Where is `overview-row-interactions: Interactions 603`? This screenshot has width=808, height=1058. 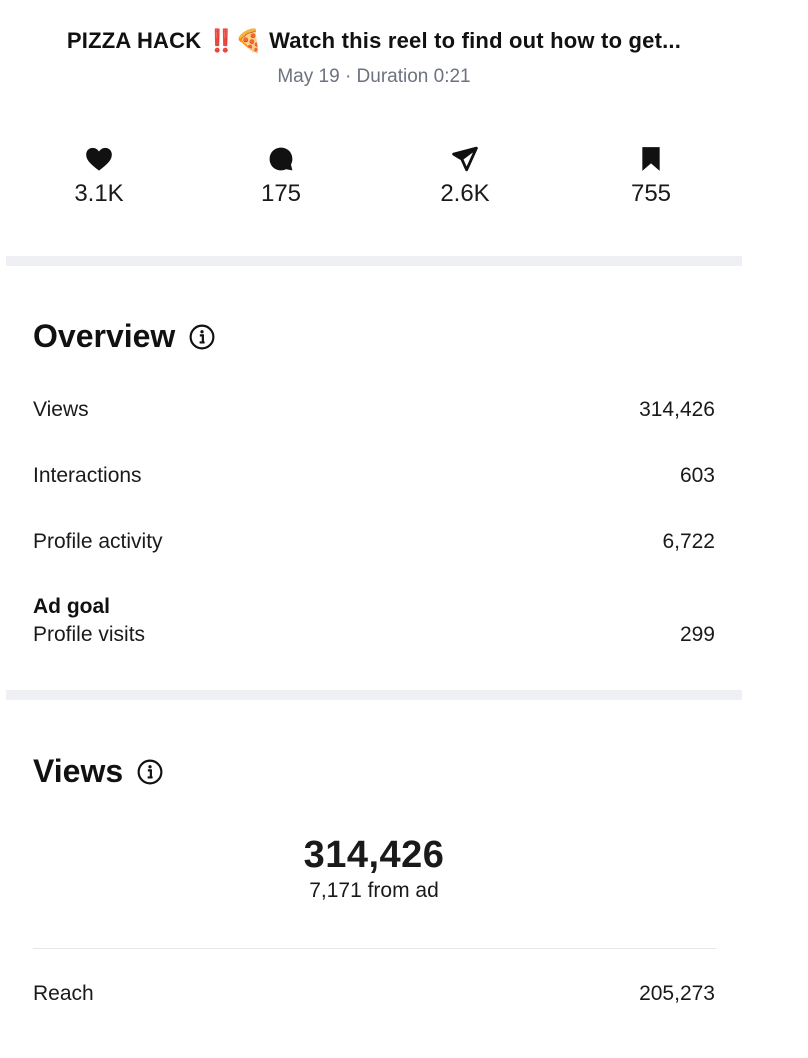
overview-row-interactions: Interactions 603 is located at coordinates (374, 476).